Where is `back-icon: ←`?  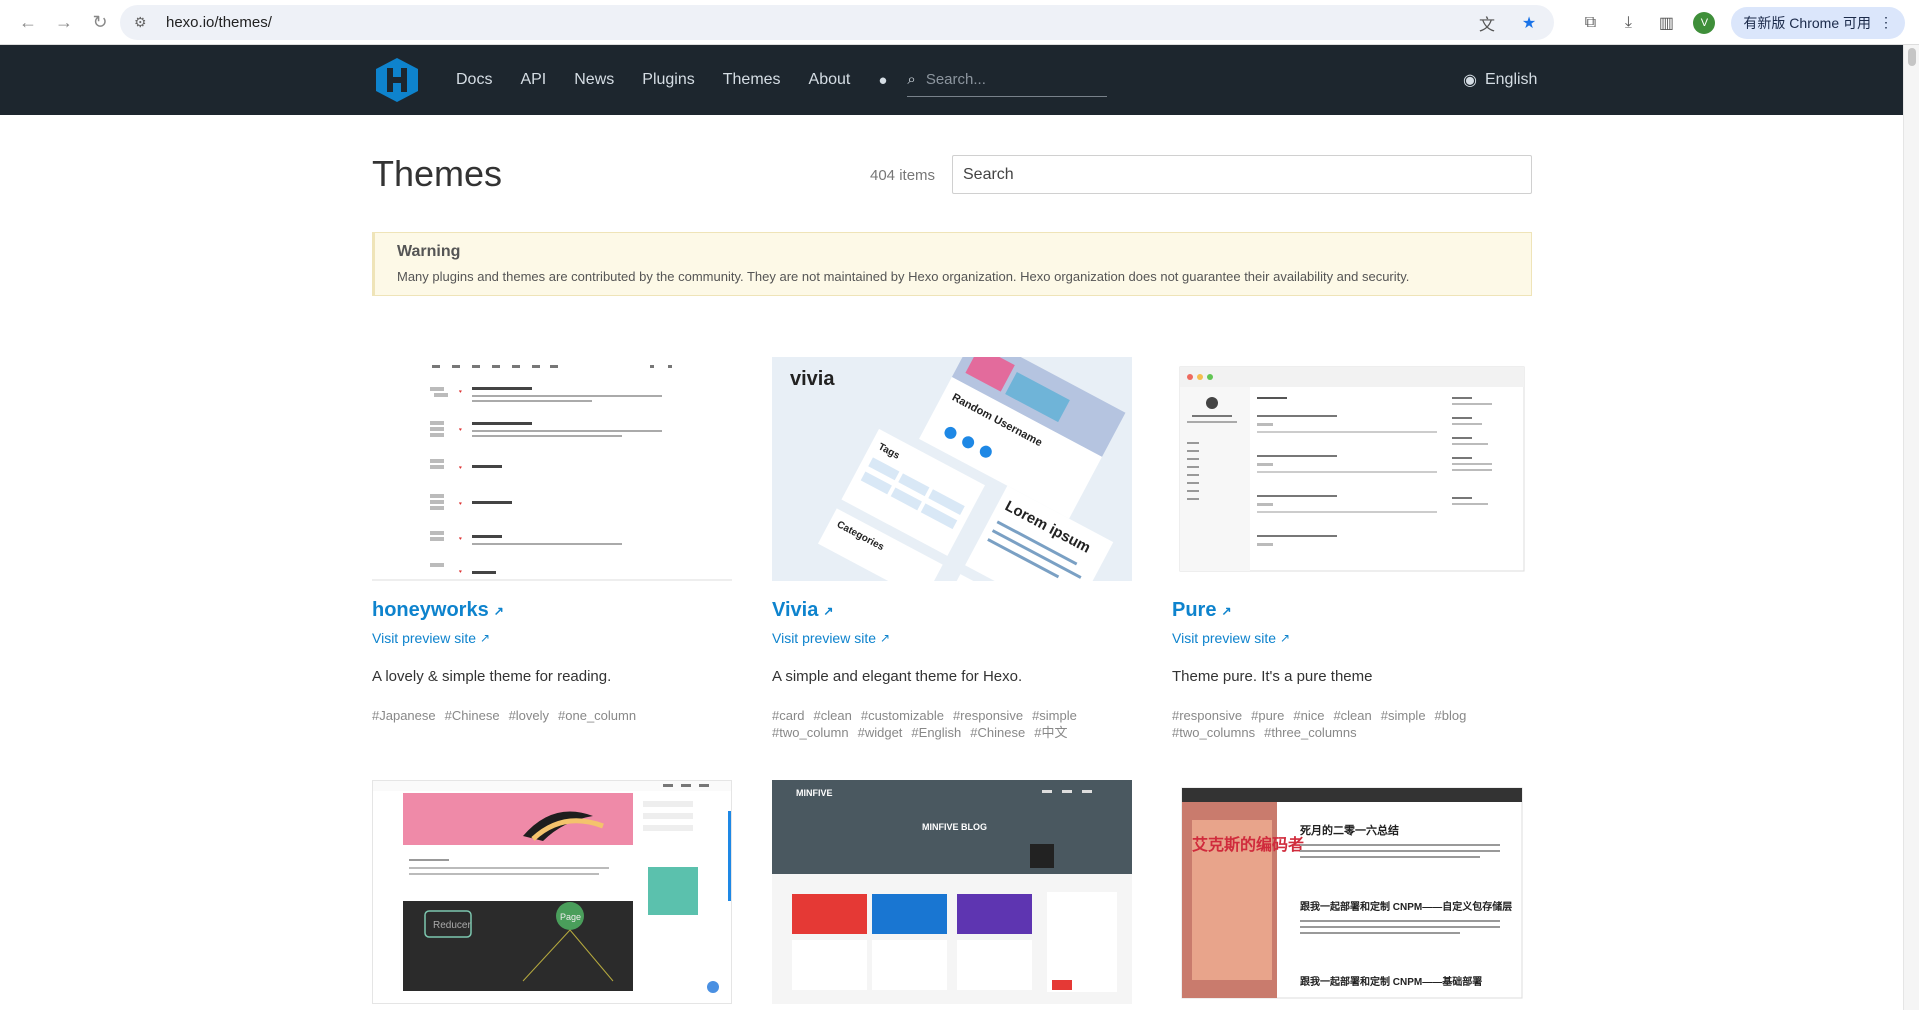
back-icon: ← is located at coordinates (28, 22).